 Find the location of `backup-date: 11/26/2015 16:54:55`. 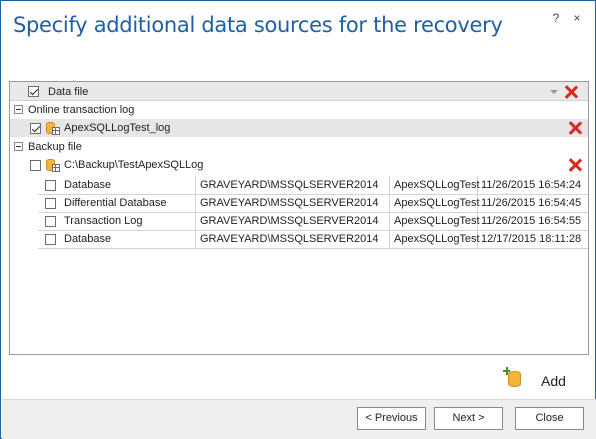

backup-date: 11/26/2015 16:54:55 is located at coordinates (531, 221).